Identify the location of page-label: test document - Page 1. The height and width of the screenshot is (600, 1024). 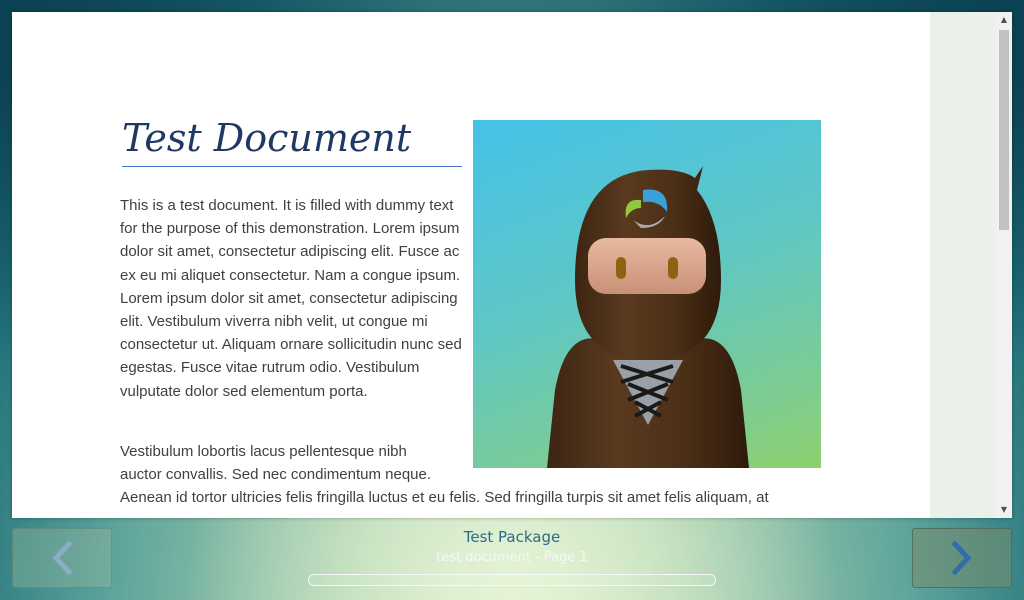
(512, 557).